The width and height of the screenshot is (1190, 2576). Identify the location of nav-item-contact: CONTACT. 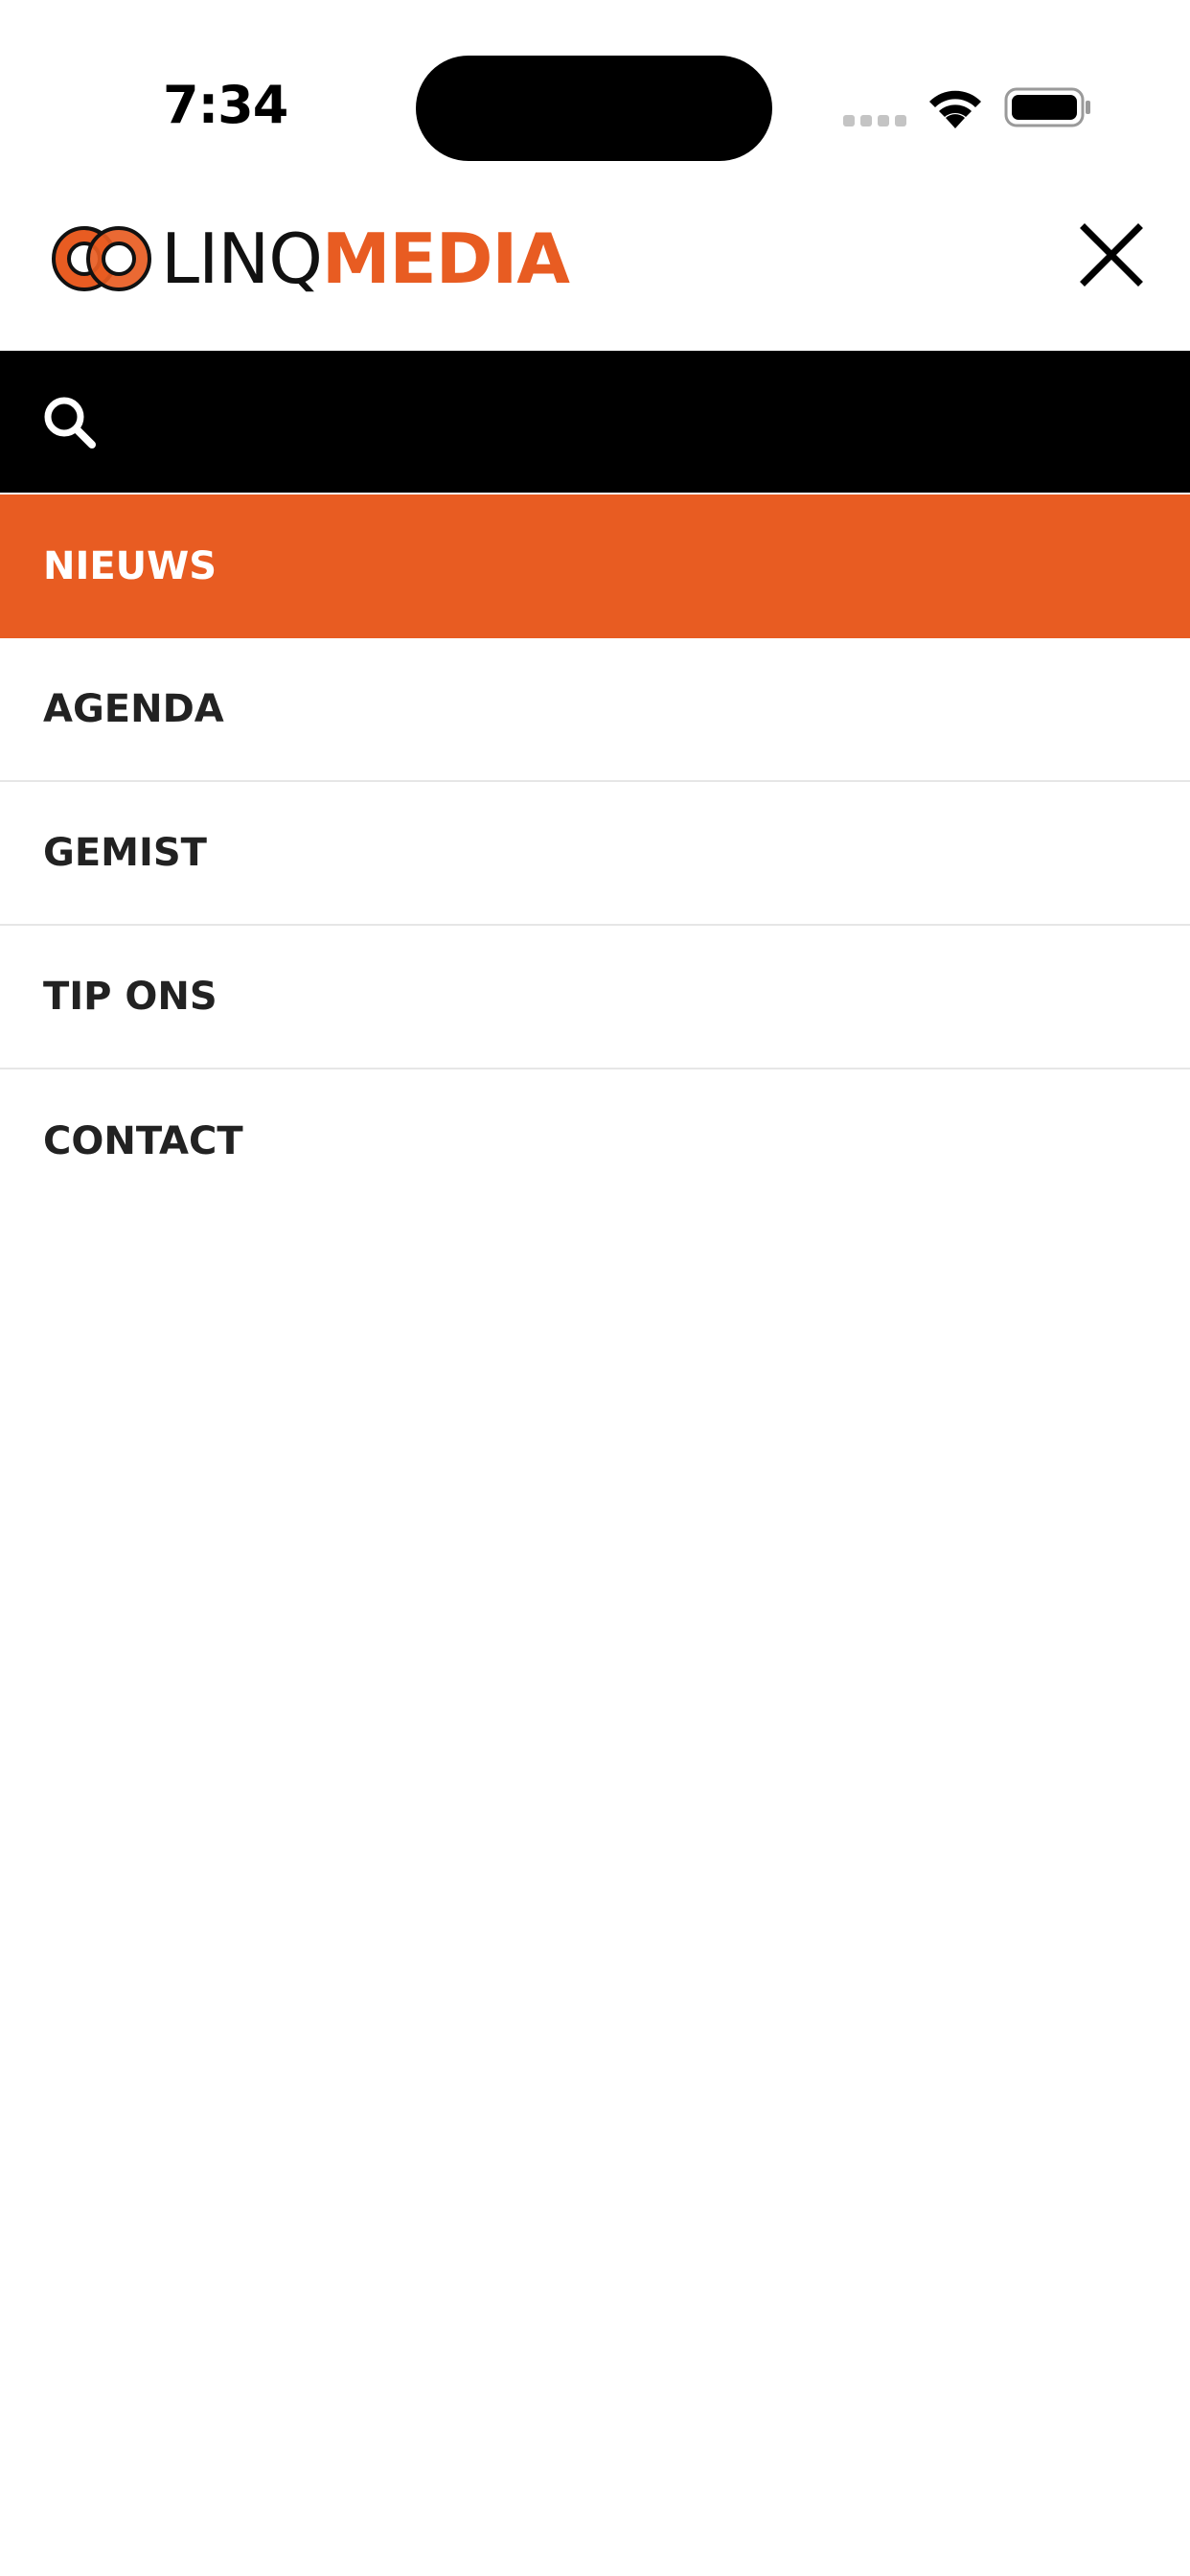
(595, 1141).